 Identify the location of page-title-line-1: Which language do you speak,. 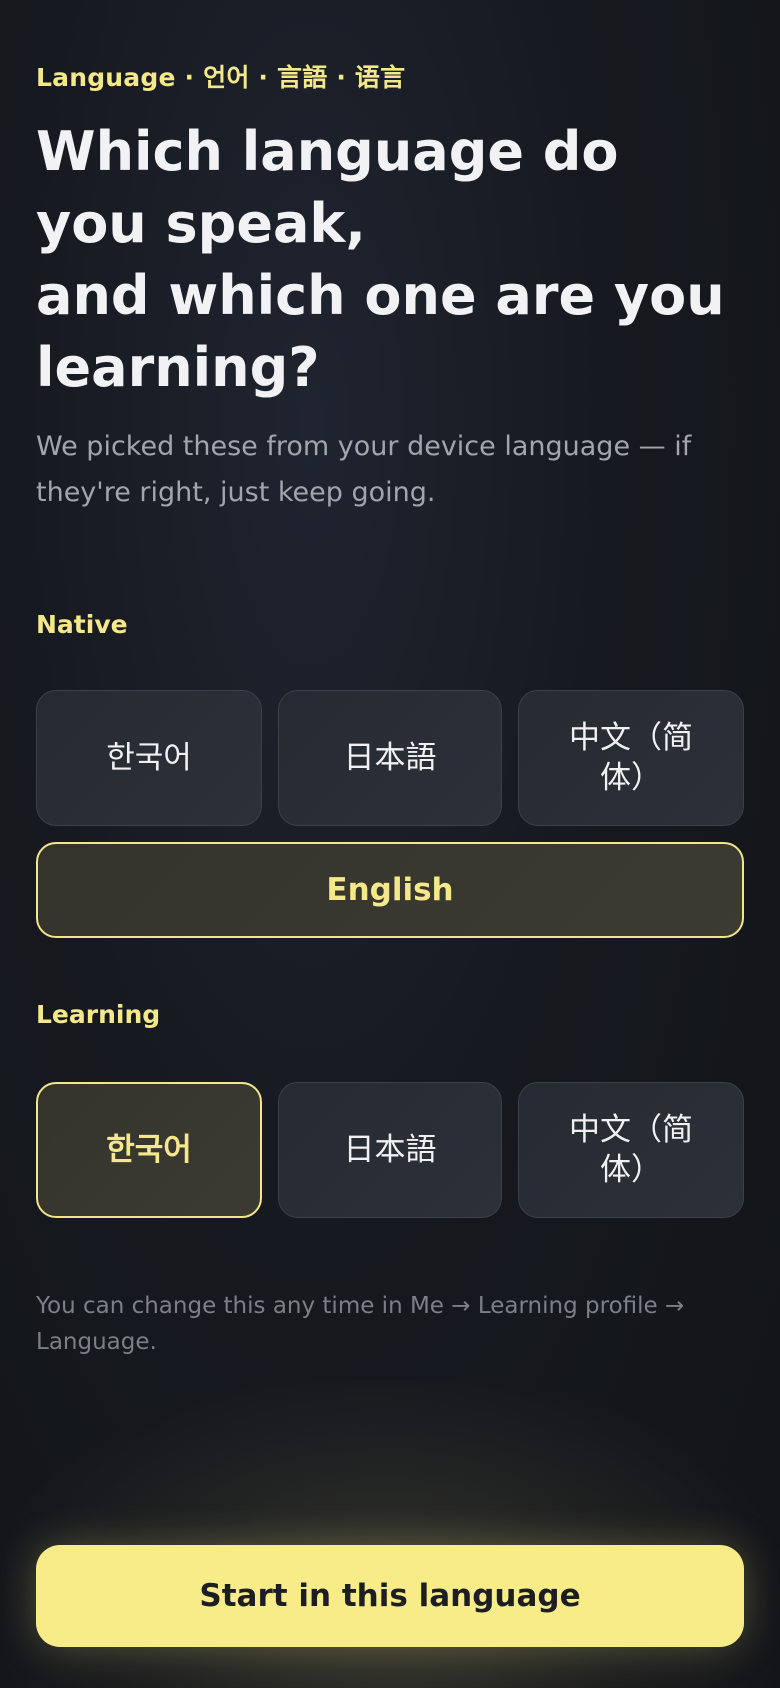
(327, 187).